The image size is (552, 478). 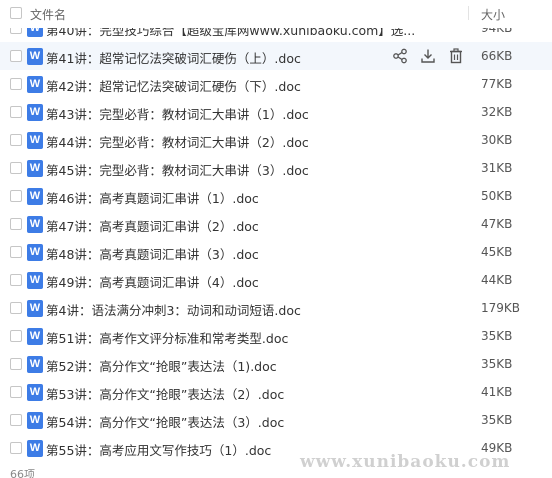 I want to click on file-row: W 第49讲：高考真题词汇串讲（4）.doc 44KB, so click(x=276, y=280).